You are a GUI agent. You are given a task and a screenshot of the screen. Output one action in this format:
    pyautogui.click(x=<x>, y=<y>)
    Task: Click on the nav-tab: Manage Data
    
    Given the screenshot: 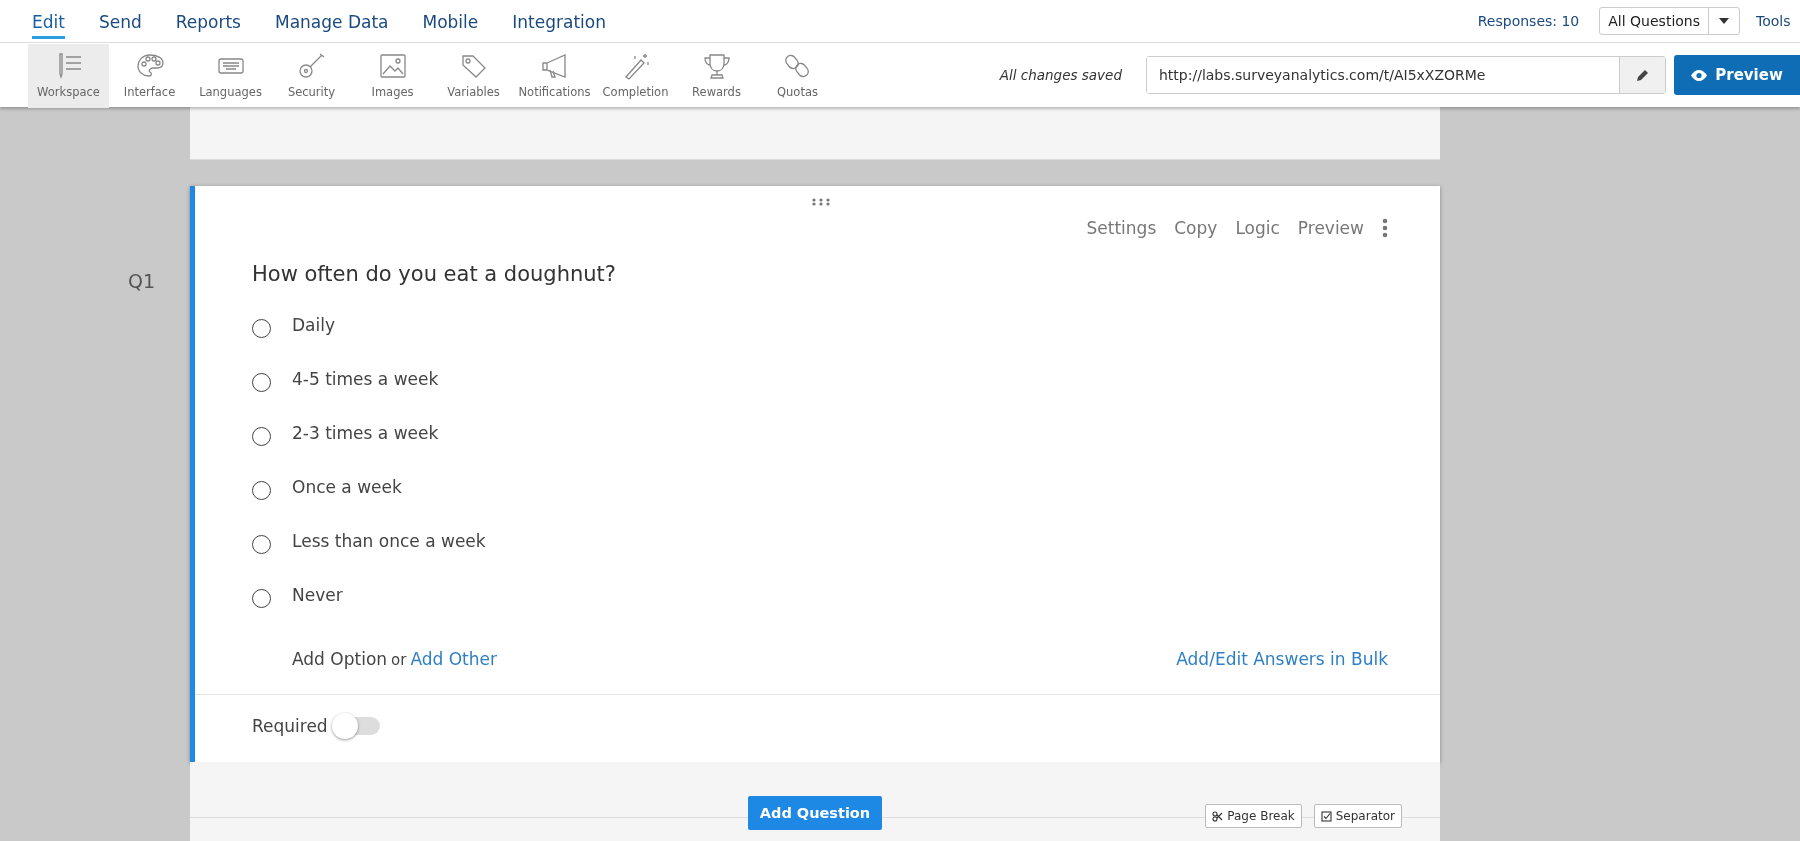 What is the action you would take?
    pyautogui.click(x=331, y=21)
    